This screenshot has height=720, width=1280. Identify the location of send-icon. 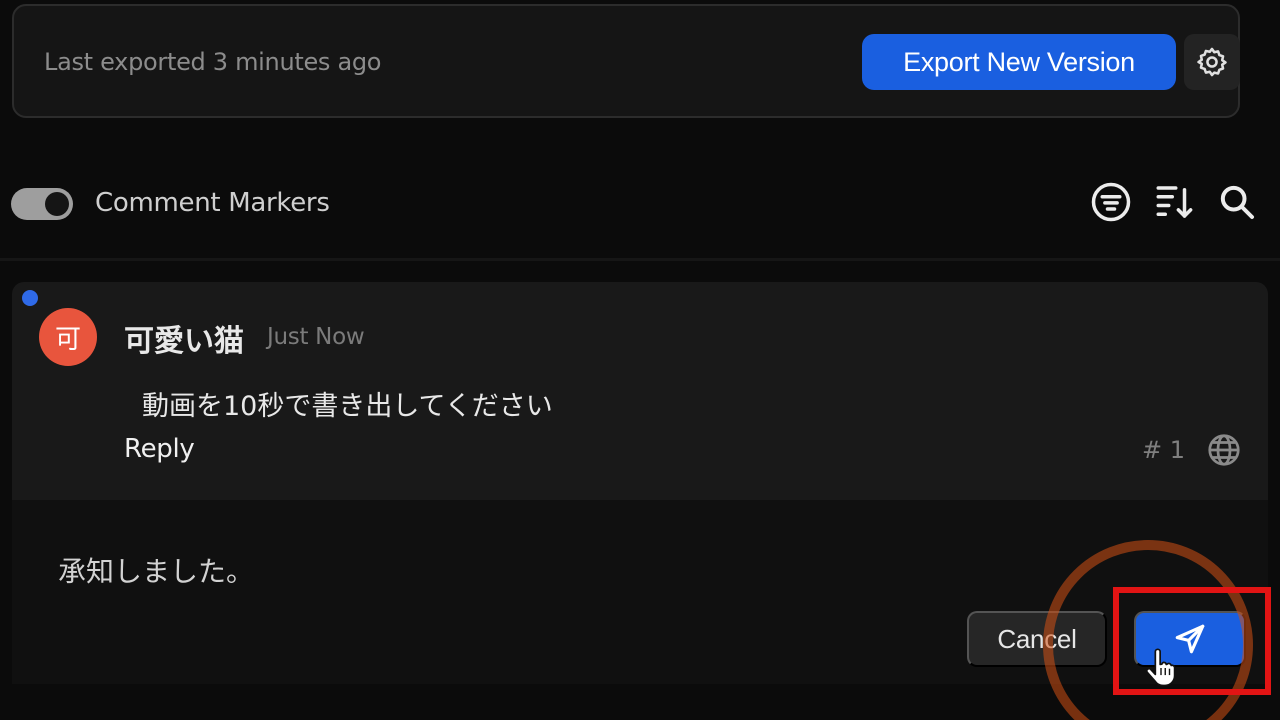
(1190, 639).